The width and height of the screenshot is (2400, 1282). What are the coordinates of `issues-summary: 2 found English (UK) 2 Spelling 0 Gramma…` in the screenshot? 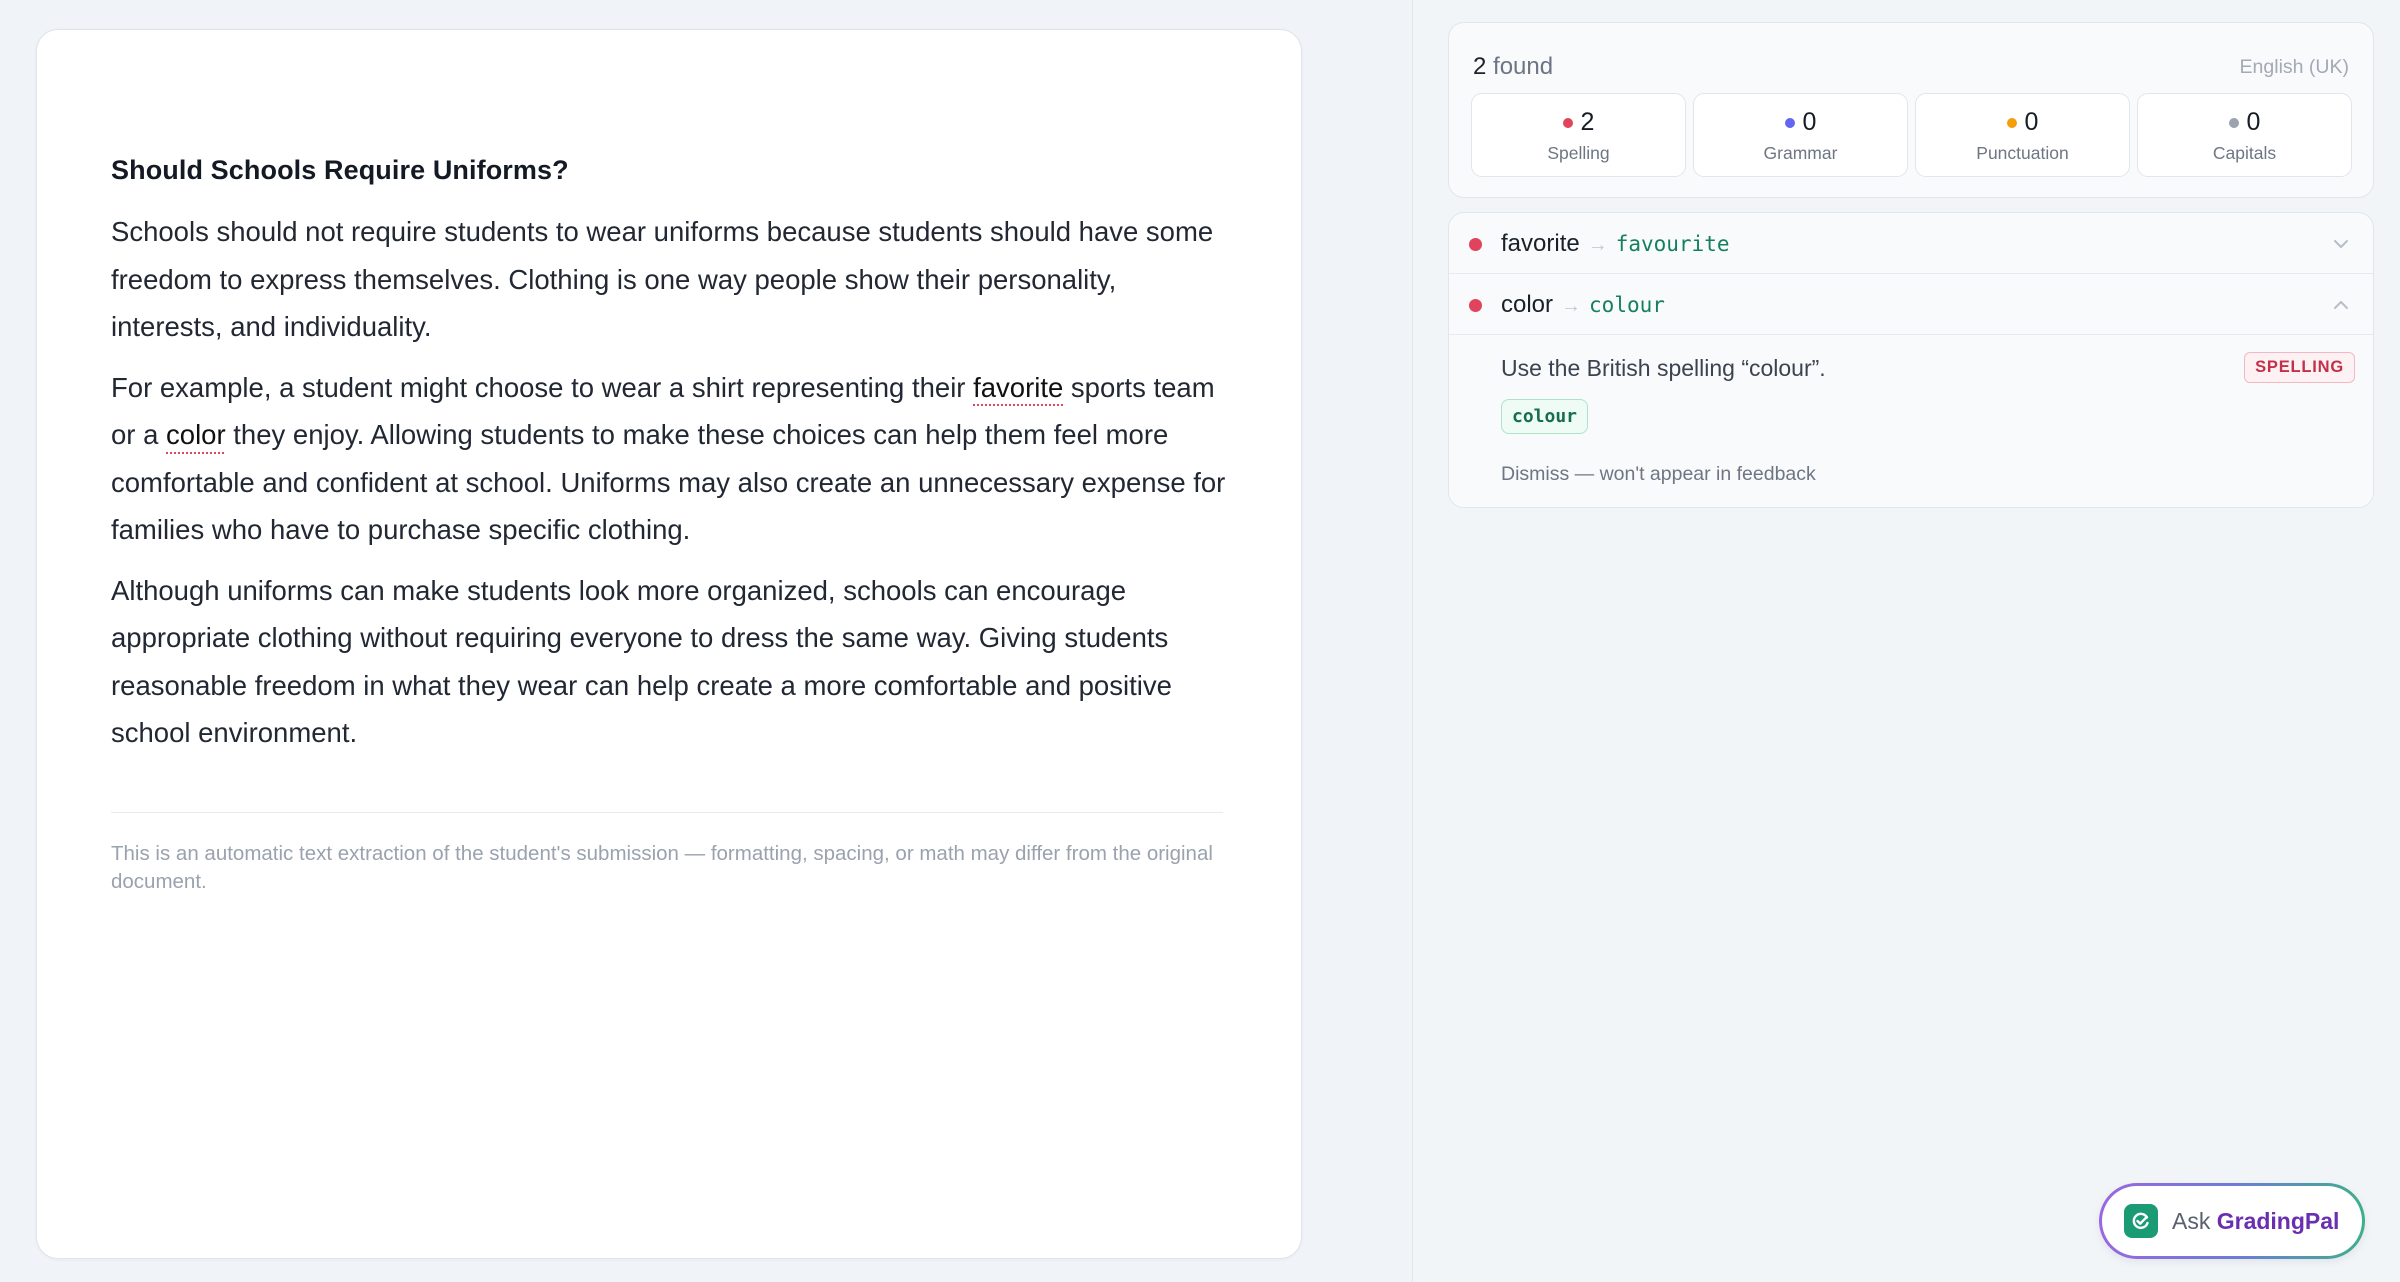 It's located at (1911, 110).